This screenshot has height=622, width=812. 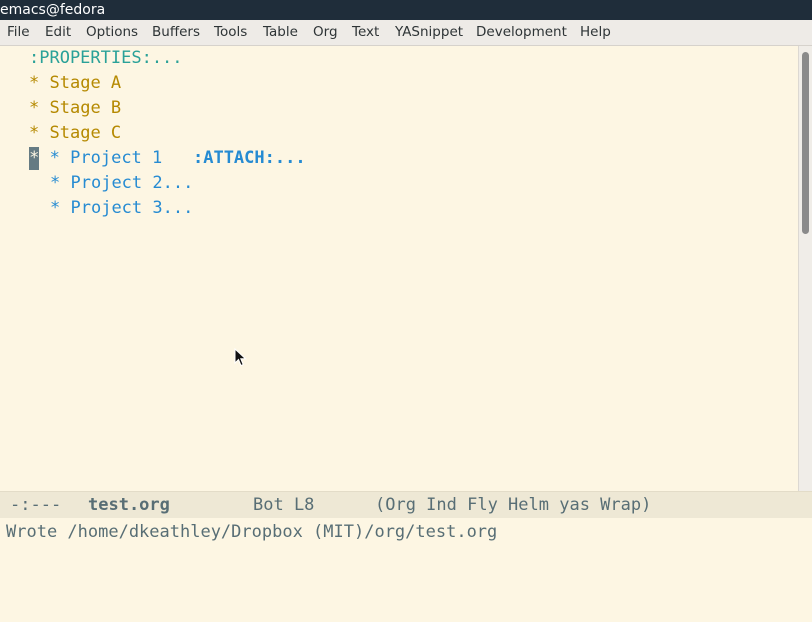 What do you see at coordinates (85, 83) in the screenshot?
I see `heading-text: Stage A` at bounding box center [85, 83].